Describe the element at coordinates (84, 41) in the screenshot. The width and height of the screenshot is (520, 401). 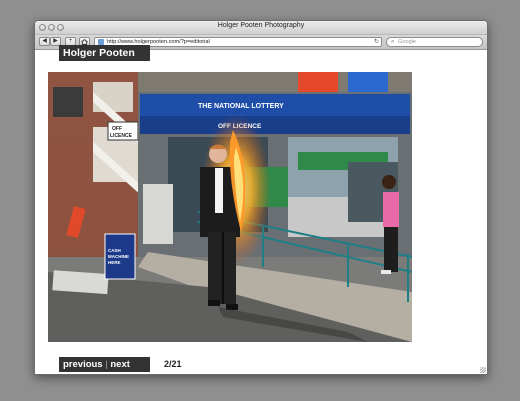
I see `home-icon` at that location.